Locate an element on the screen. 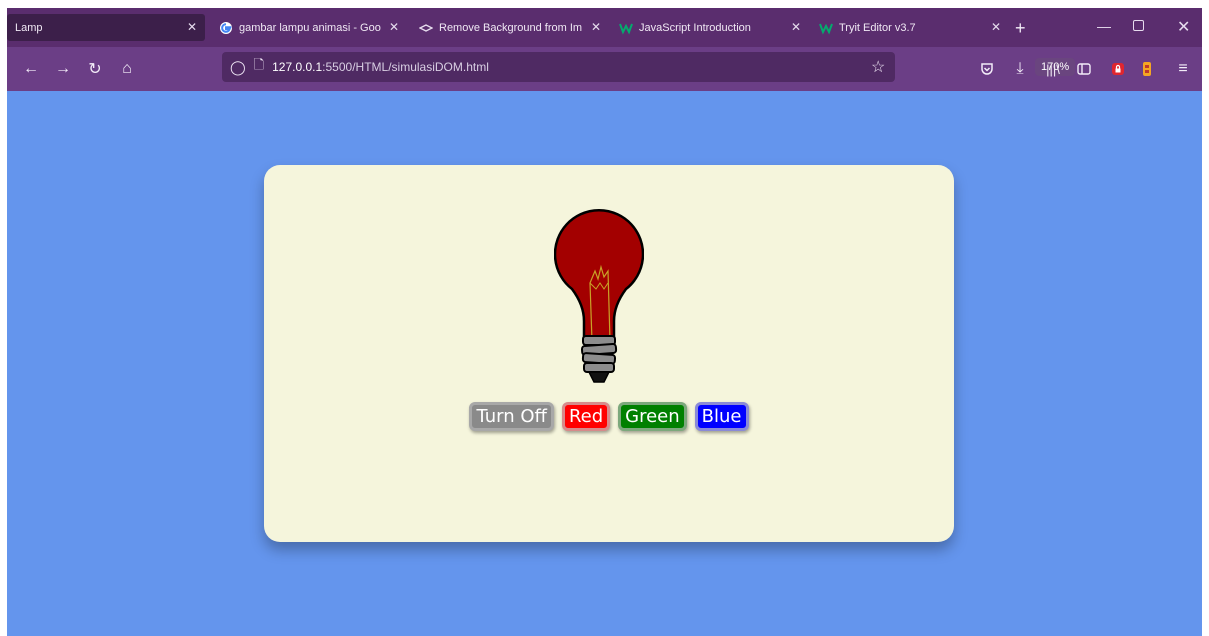 The width and height of the screenshot is (1209, 636). lamp-controls: Turn Off Red Green Blue is located at coordinates (609, 416).